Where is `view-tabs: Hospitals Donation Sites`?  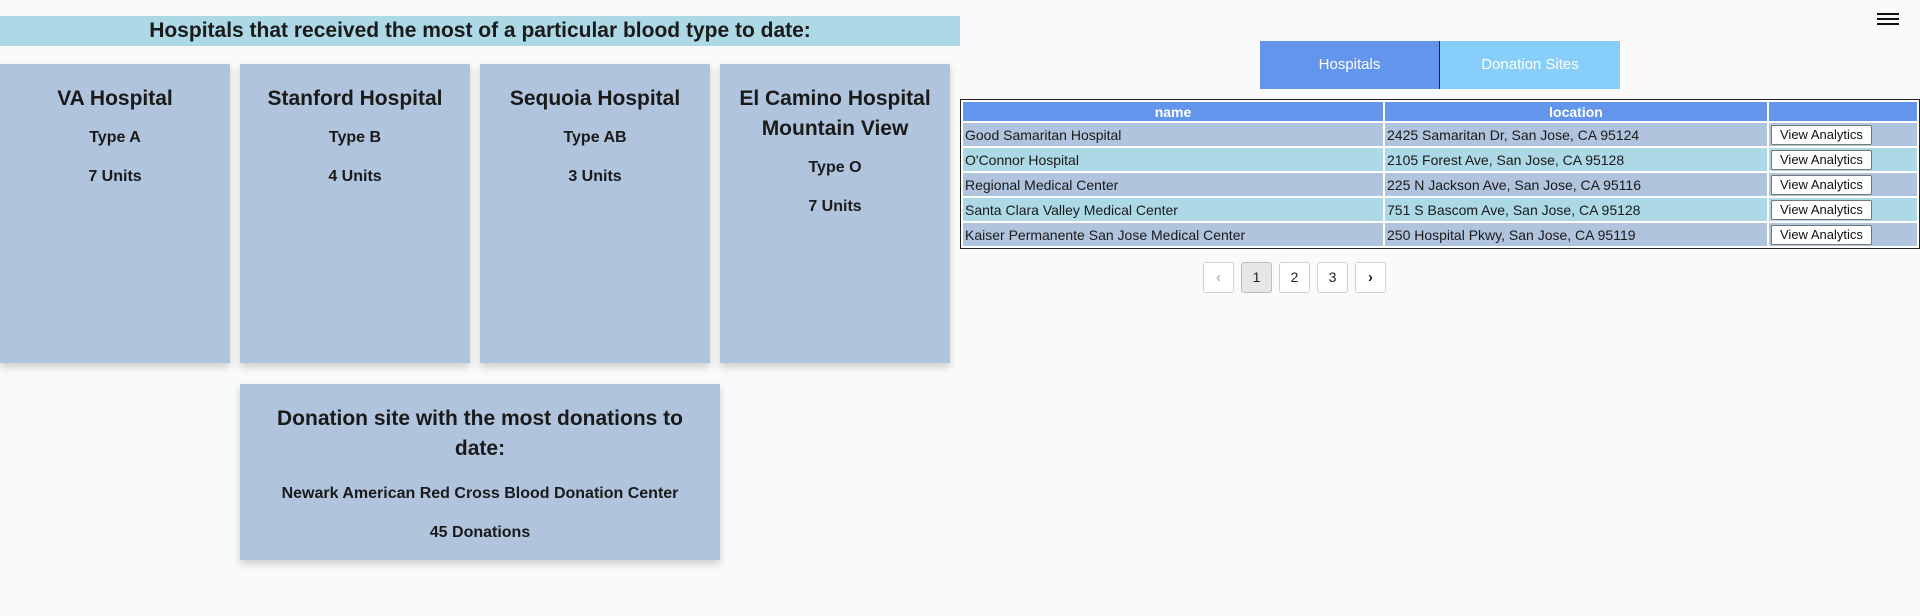 view-tabs: Hospitals Donation Sites is located at coordinates (1440, 65).